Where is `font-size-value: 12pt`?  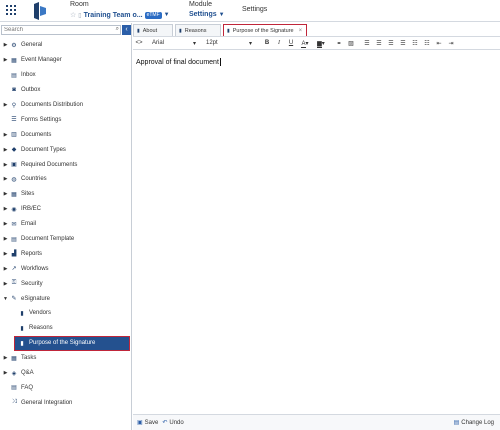 font-size-value: 12pt is located at coordinates (212, 43).